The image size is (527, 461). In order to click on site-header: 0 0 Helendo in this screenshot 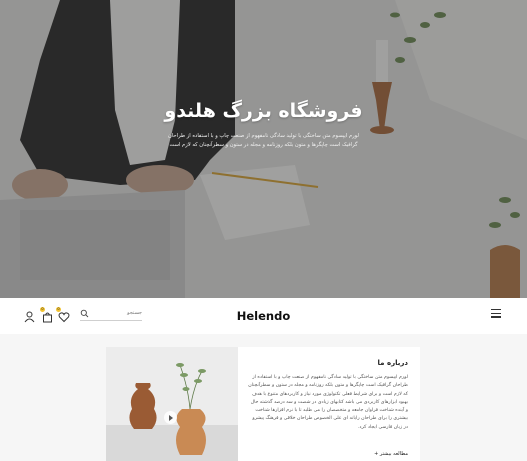, I will do `click(263, 316)`.